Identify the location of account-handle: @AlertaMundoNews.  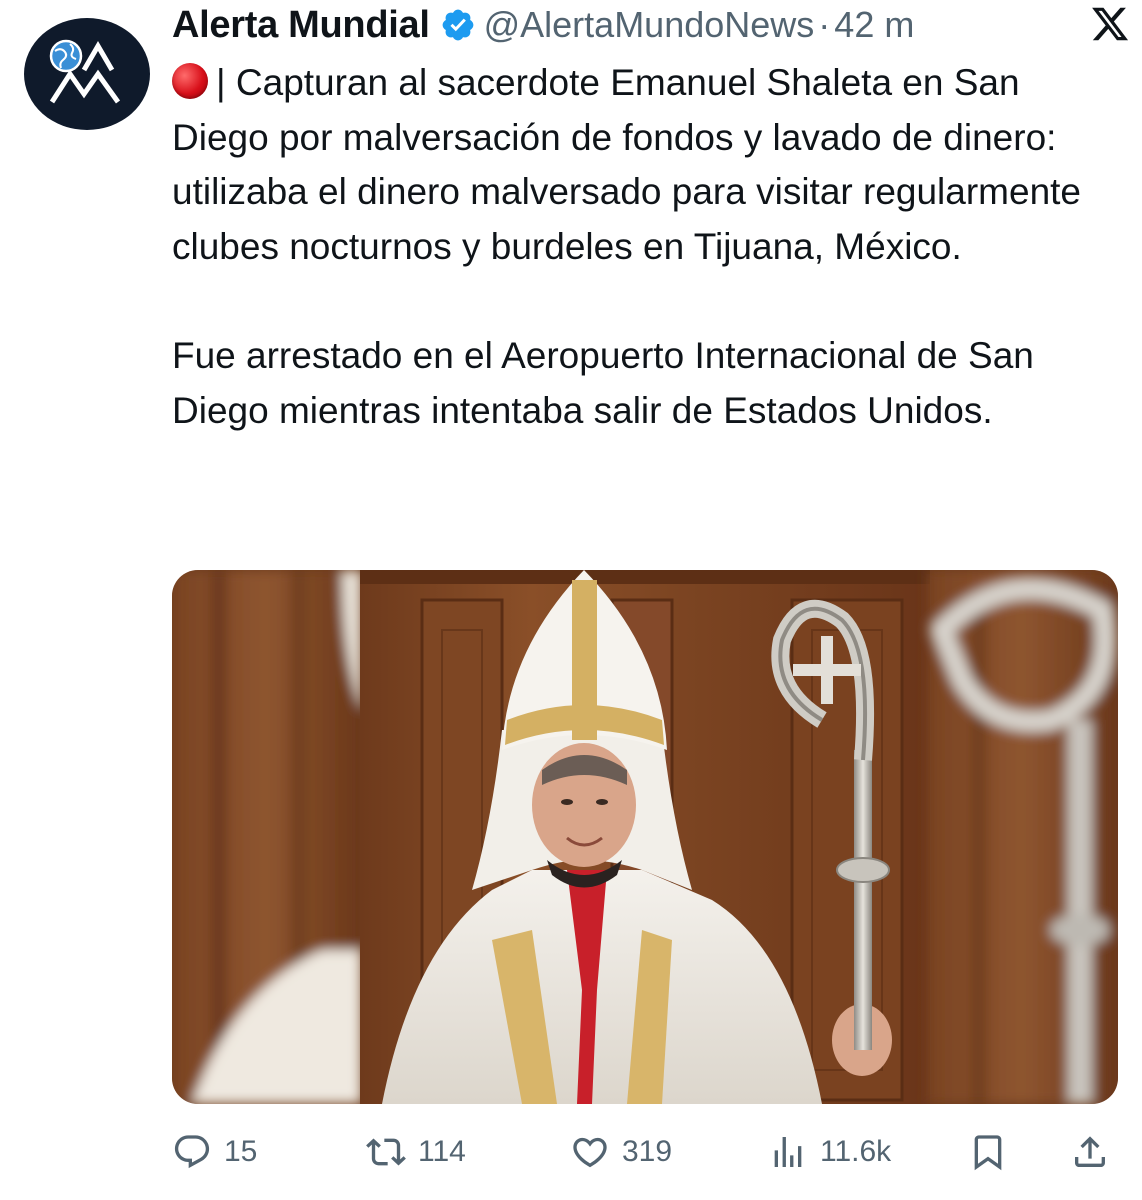
(649, 25).